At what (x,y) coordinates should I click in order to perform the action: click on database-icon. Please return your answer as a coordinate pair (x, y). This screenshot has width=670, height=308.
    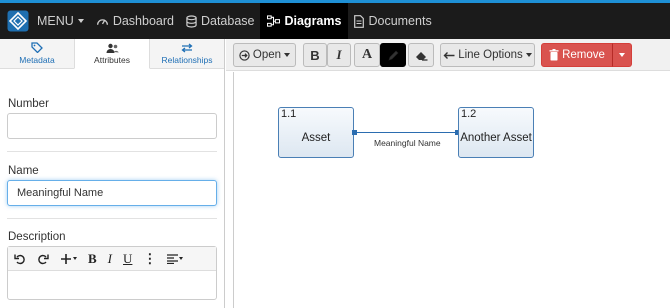
    Looking at the image, I should click on (191, 21).